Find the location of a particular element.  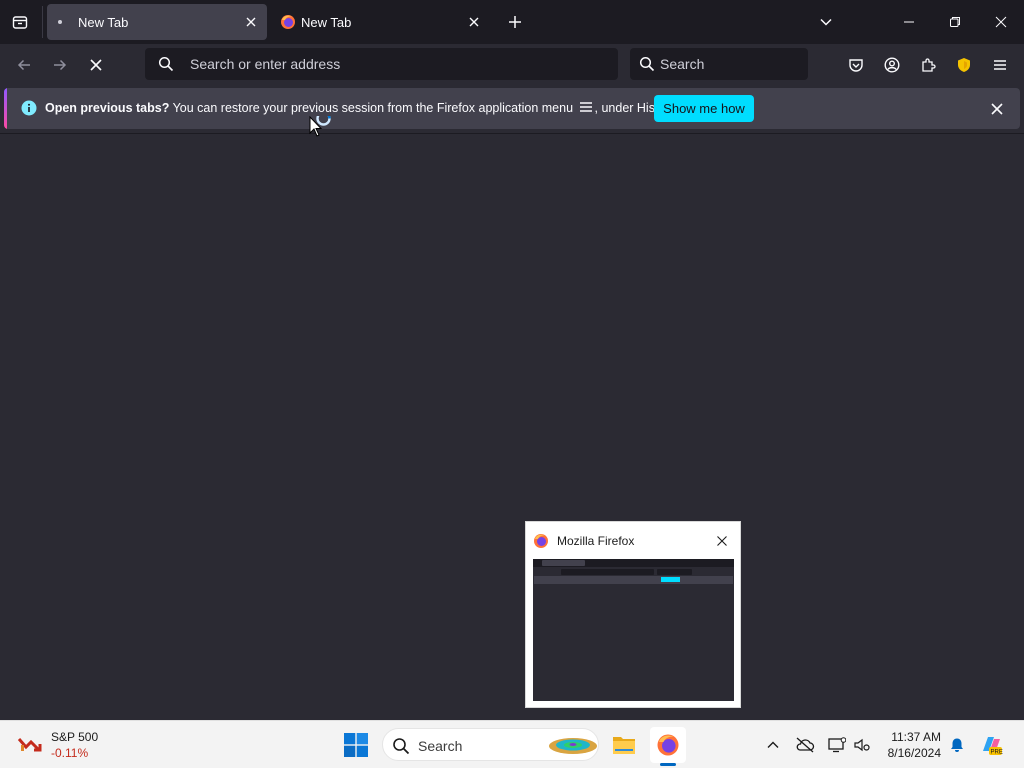

file-explorer-button is located at coordinates (624, 745).